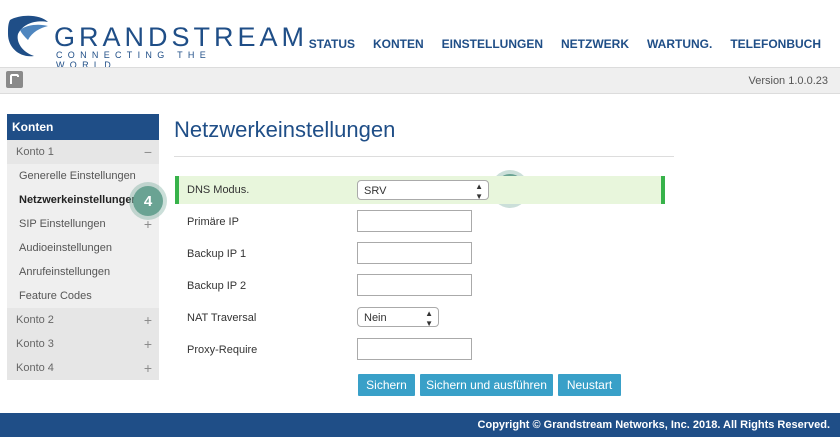 The width and height of the screenshot is (840, 437). Describe the element at coordinates (775, 44) in the screenshot. I see `nav-telefonbuch: TELEFONBUCH` at that location.